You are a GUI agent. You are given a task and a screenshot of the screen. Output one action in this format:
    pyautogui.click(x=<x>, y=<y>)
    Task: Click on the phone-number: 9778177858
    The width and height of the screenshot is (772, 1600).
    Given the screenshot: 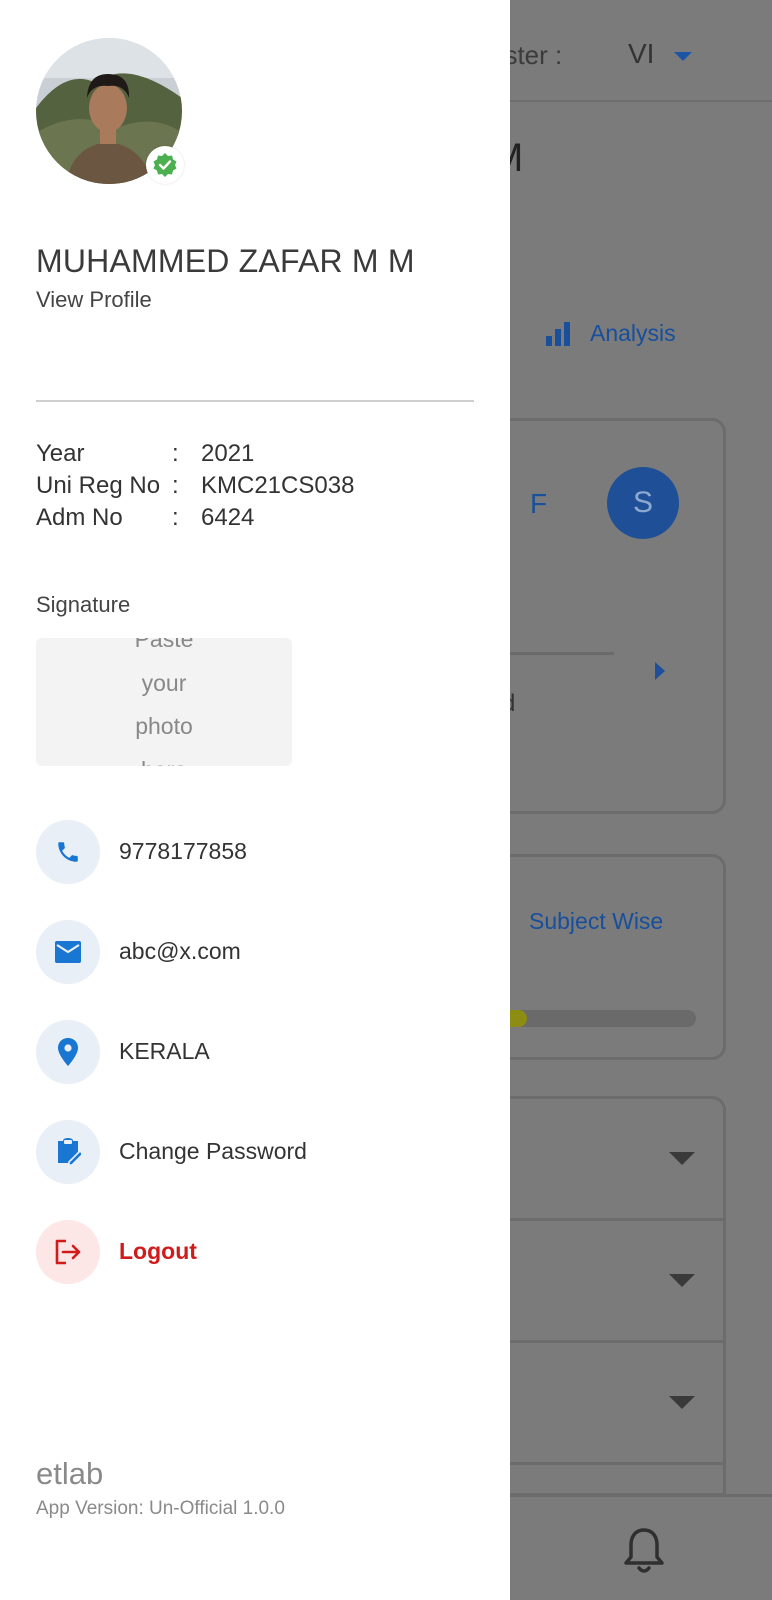 What is the action you would take?
    pyautogui.click(x=183, y=851)
    